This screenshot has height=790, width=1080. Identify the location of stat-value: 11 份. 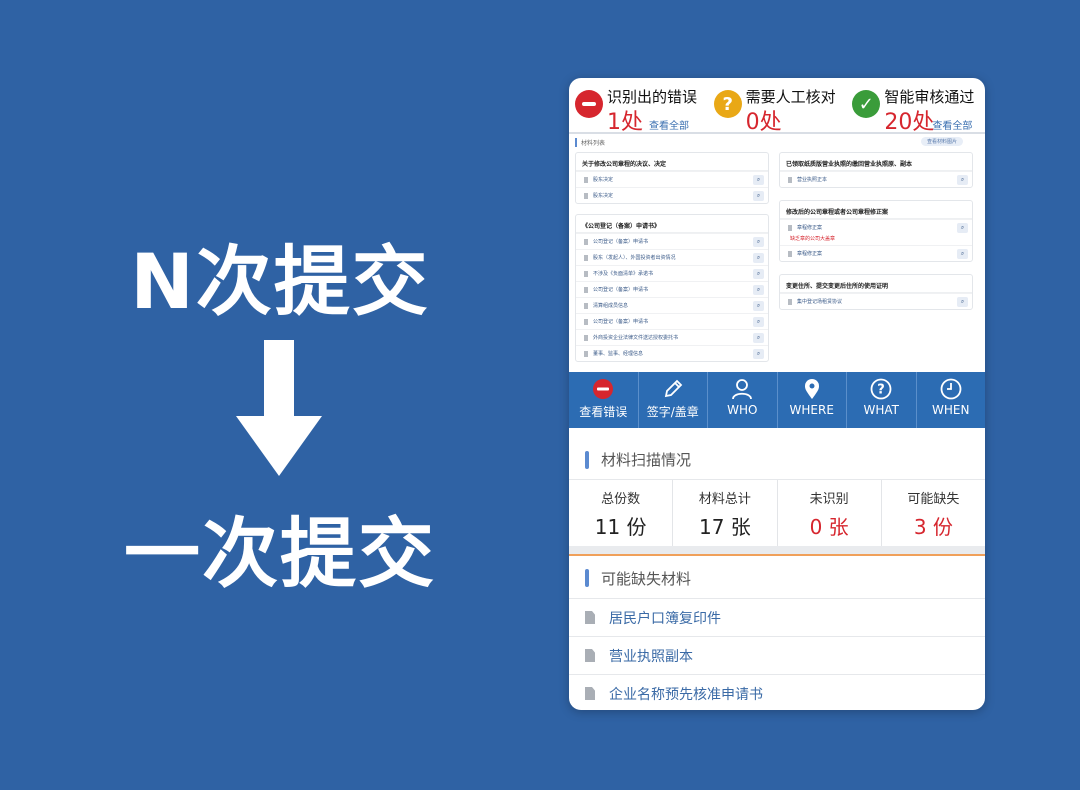
(620, 527).